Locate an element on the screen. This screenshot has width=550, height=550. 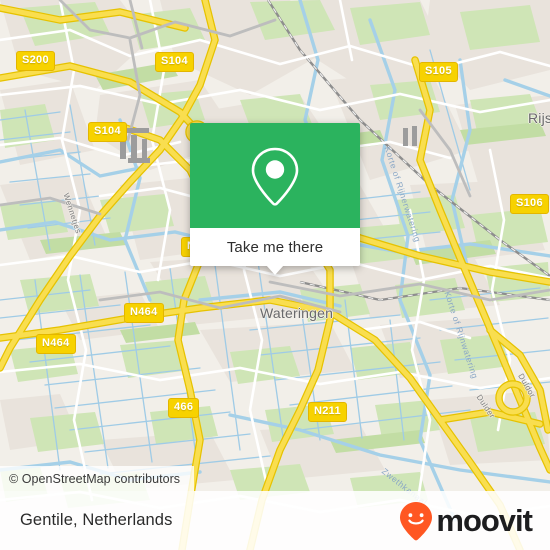
road-shield-s200: S200 is located at coordinates (35, 61).